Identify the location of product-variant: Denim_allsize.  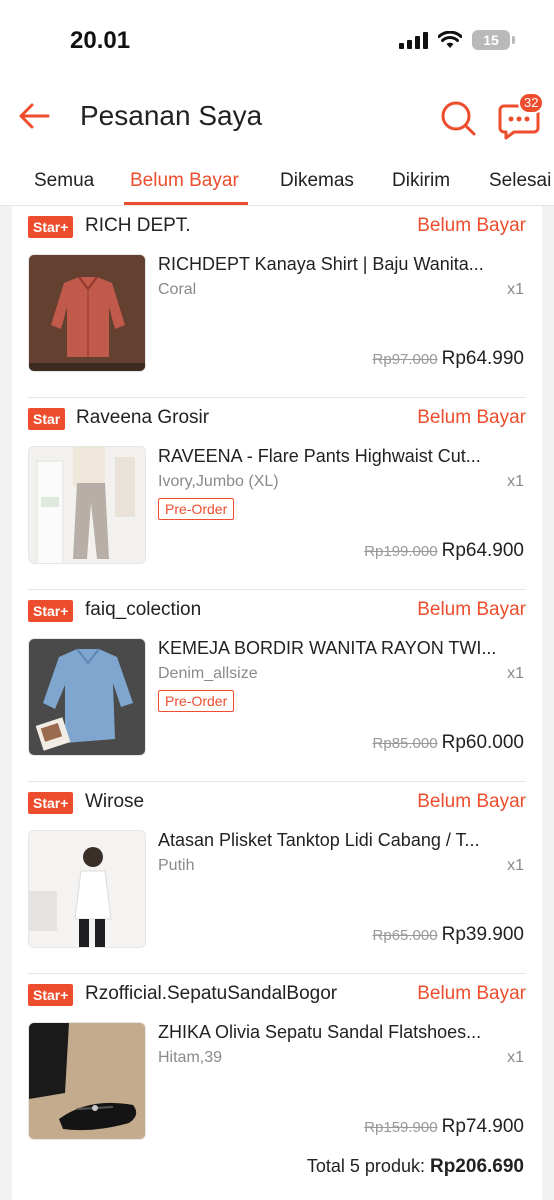
(208, 673).